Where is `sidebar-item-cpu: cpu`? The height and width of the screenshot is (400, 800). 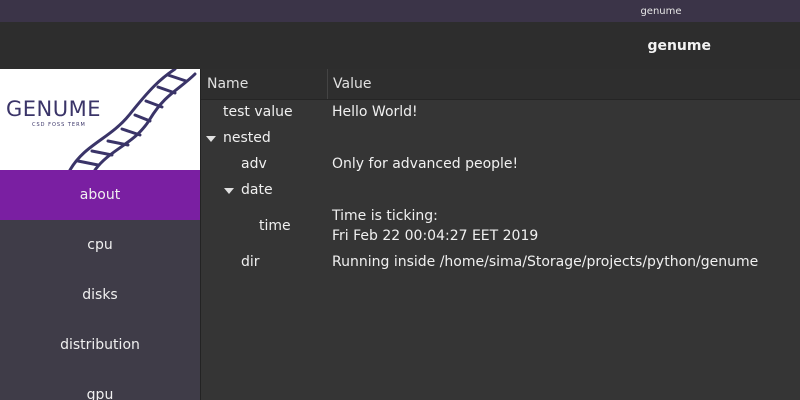
sidebar-item-cpu: cpu is located at coordinates (100, 245).